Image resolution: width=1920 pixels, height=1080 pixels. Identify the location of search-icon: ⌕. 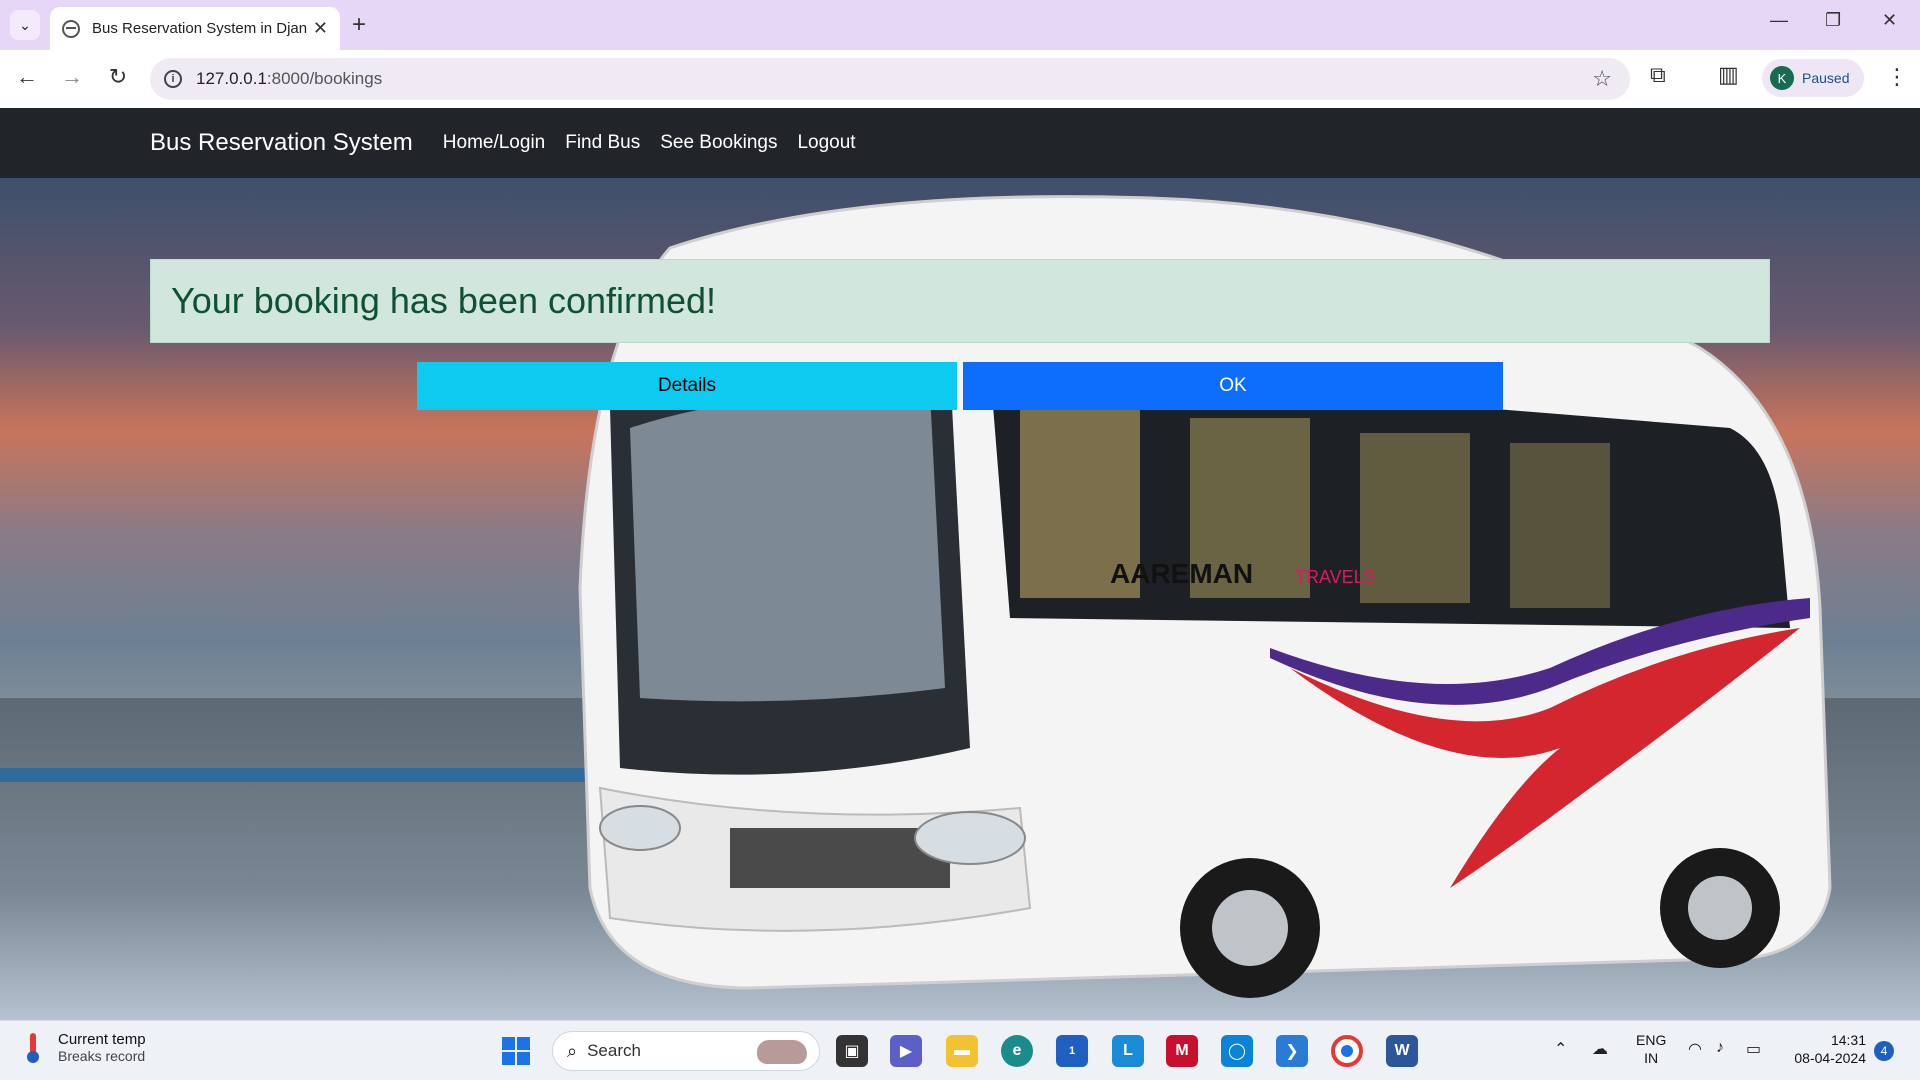
(572, 1050).